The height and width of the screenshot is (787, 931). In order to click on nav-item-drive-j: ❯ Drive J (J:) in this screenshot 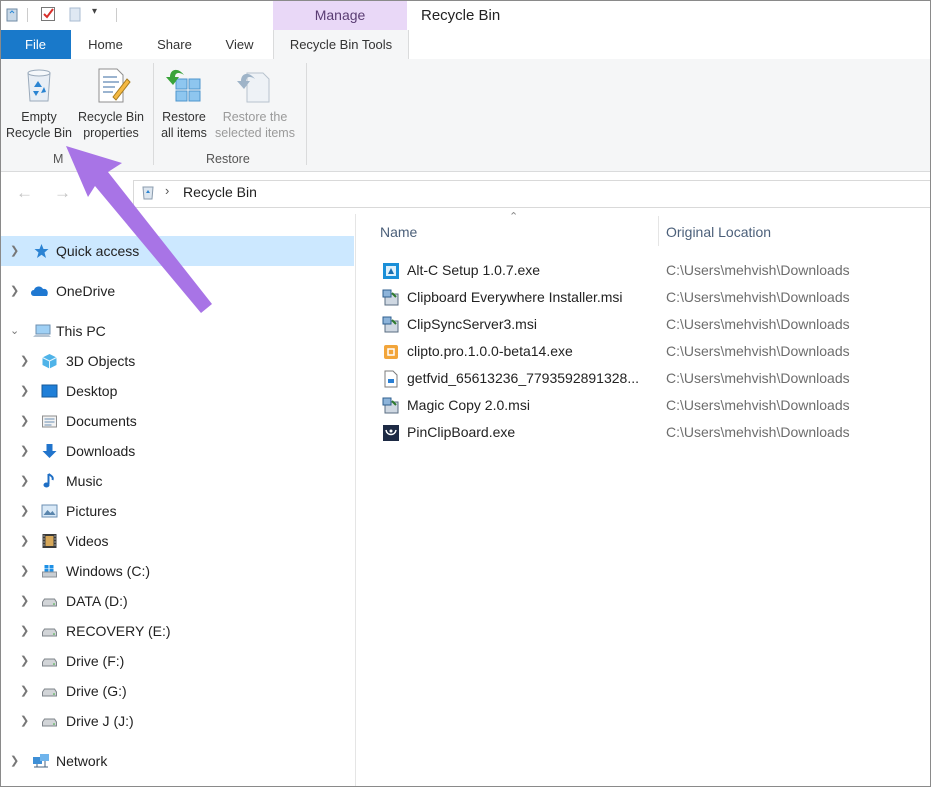, I will do `click(185, 721)`.